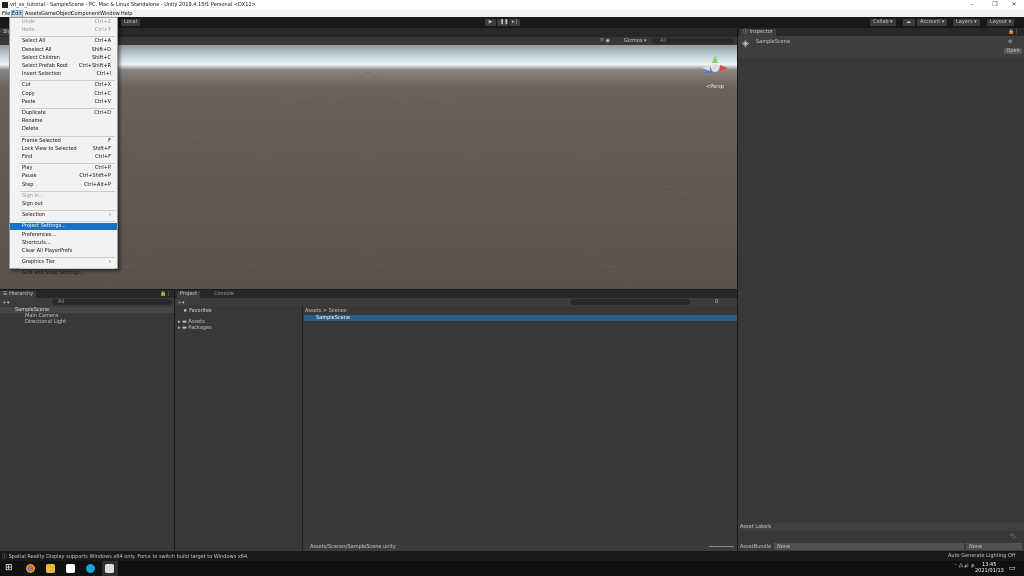  I want to click on close-button: ✕, so click(1014, 5).